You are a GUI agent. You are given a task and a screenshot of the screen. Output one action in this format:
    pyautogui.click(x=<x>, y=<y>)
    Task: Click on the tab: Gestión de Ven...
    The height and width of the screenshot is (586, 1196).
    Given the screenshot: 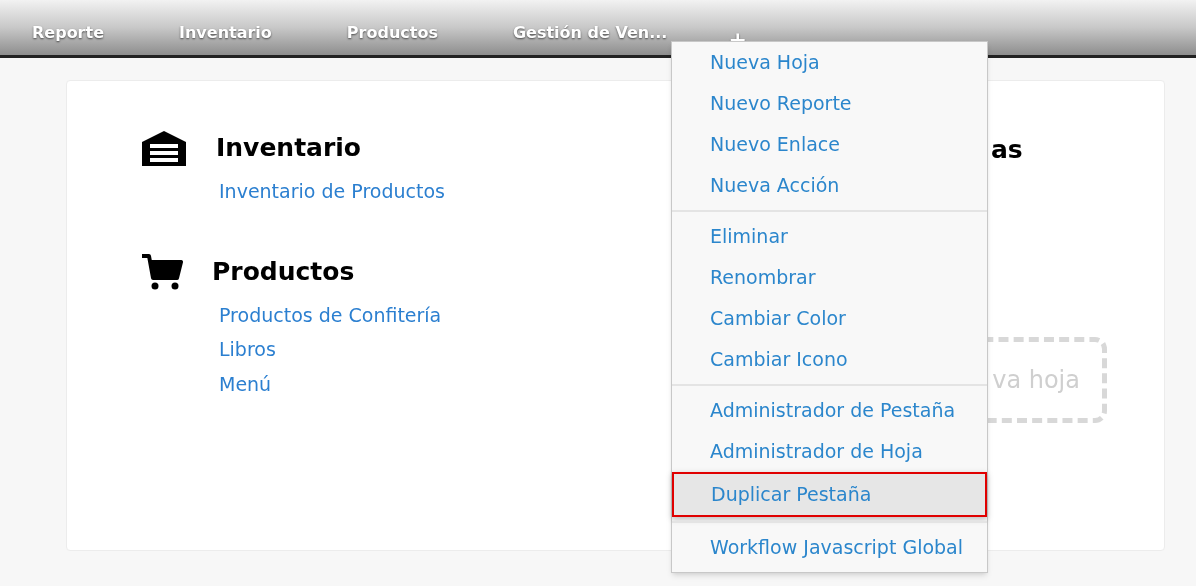 What is the action you would take?
    pyautogui.click(x=590, y=33)
    